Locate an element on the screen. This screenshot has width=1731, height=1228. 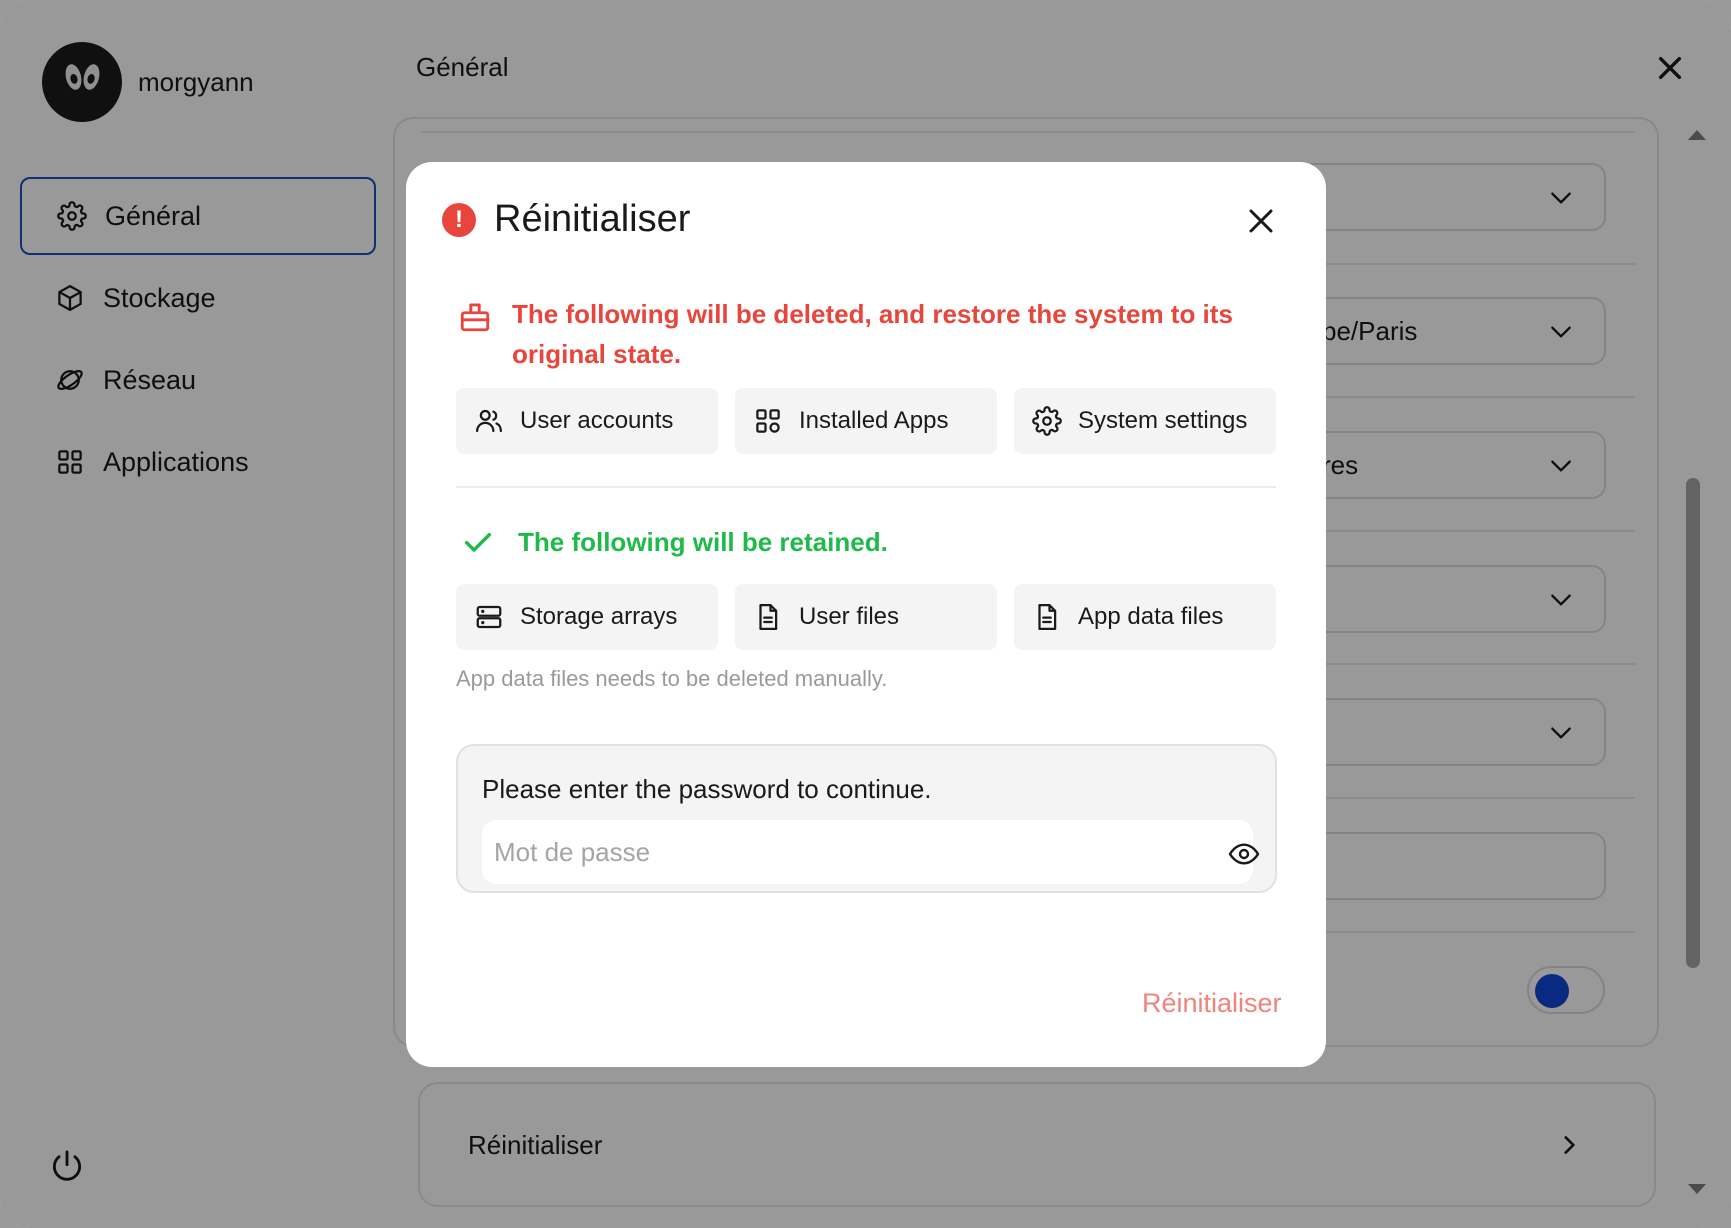
retained-items: Storage arrays User files App data files is located at coordinates (874, 617).